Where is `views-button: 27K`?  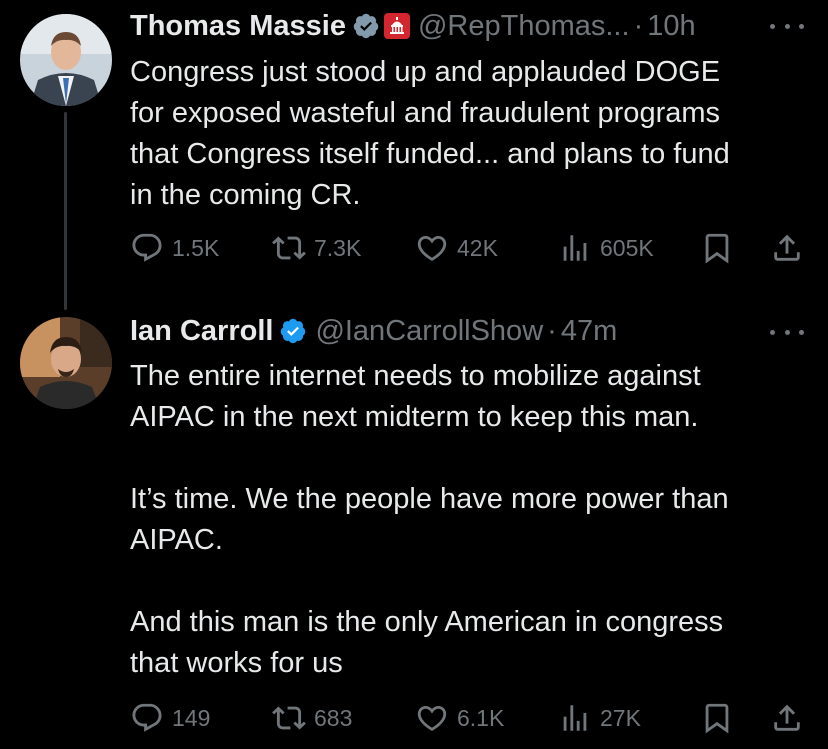 views-button: 27K is located at coordinates (599, 718).